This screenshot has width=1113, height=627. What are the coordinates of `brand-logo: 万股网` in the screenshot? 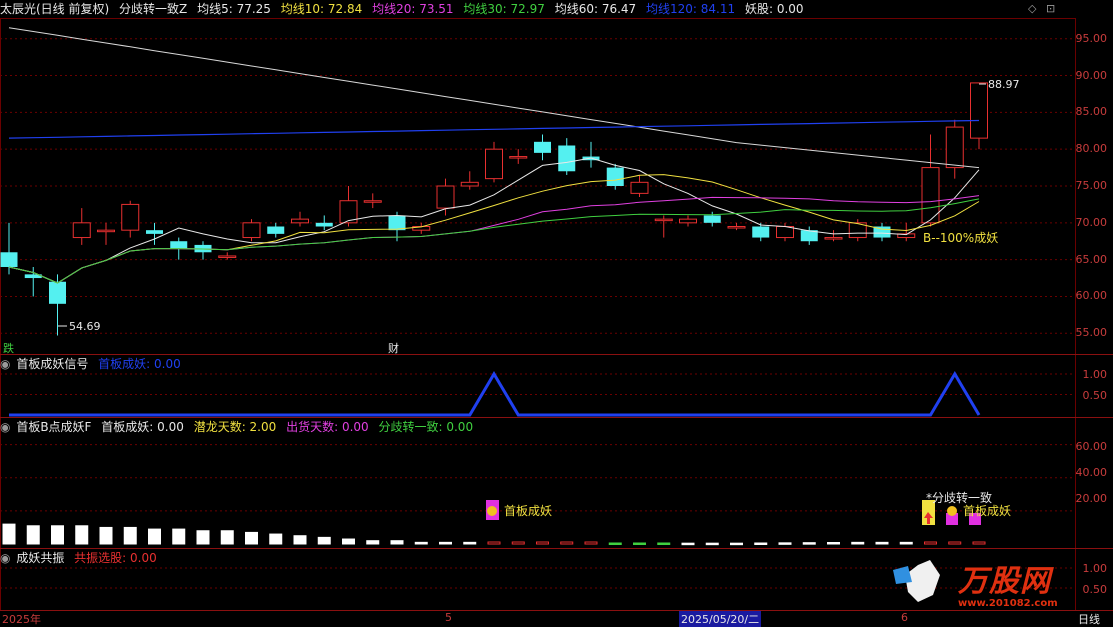 It's located at (1004, 581).